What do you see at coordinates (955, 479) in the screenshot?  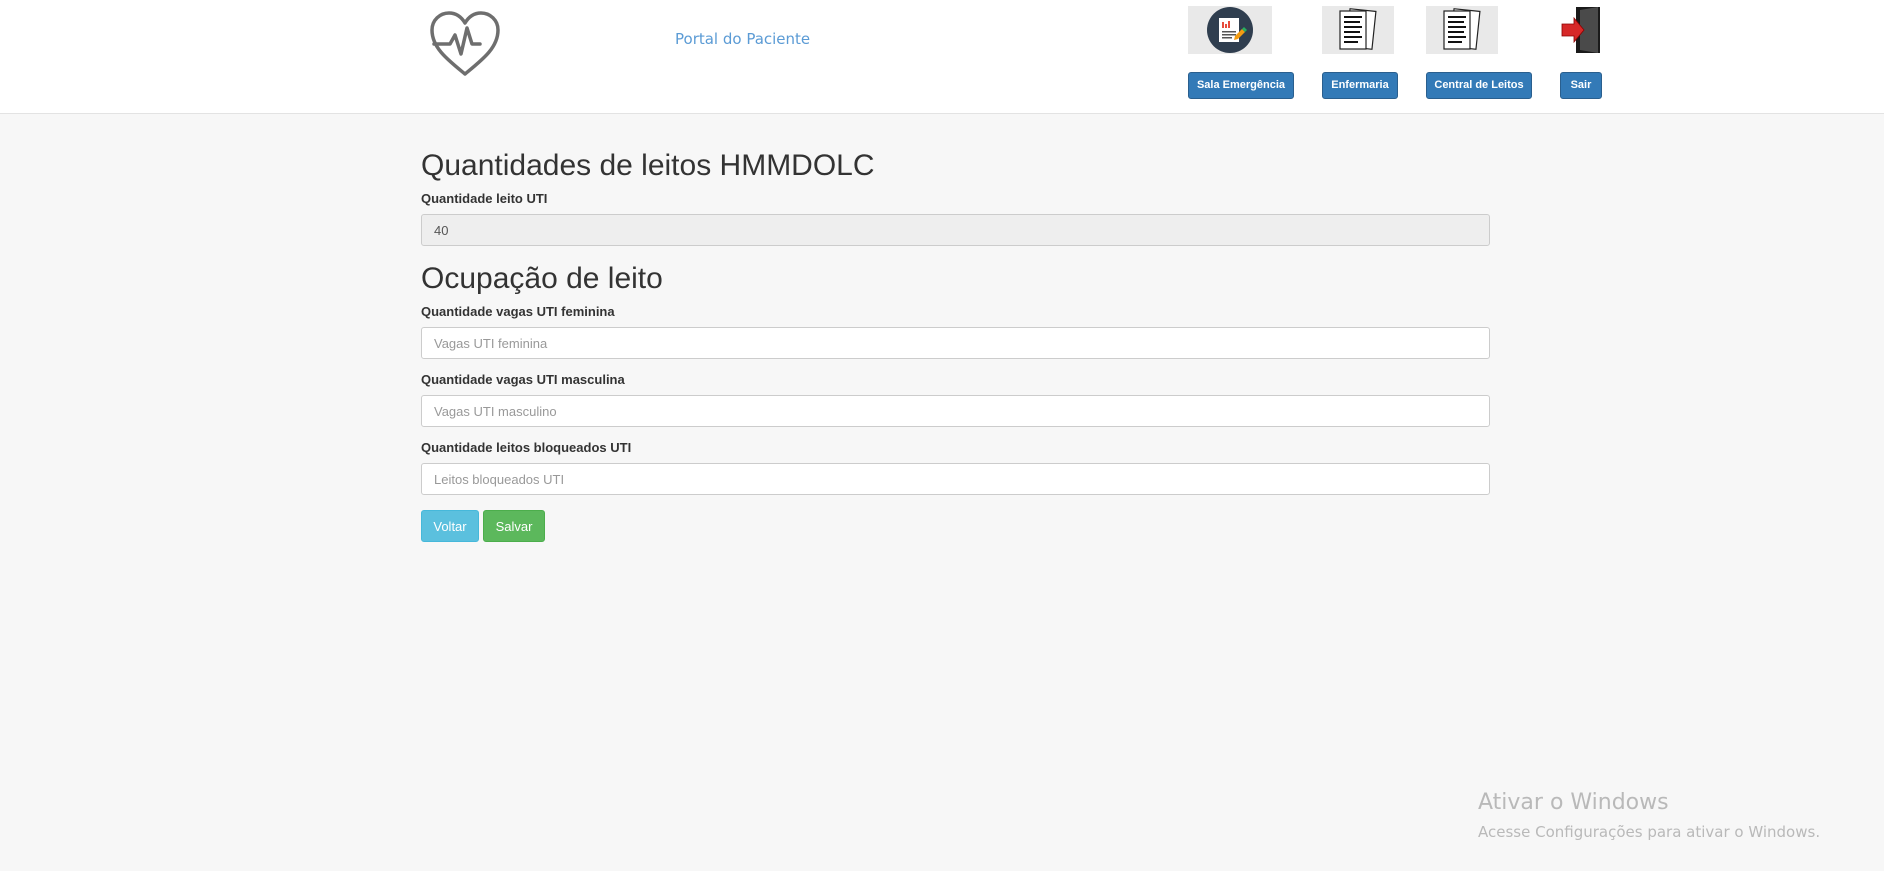 I see `blocked-beds-input` at bounding box center [955, 479].